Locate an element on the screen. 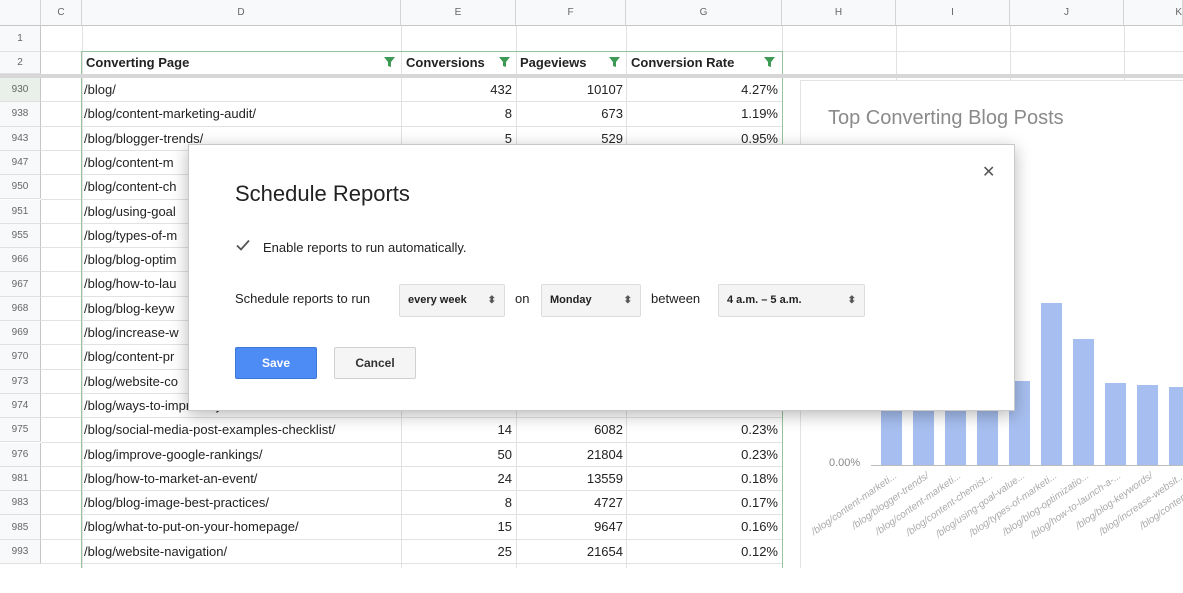  header-conversions: Conversions is located at coordinates (445, 62).